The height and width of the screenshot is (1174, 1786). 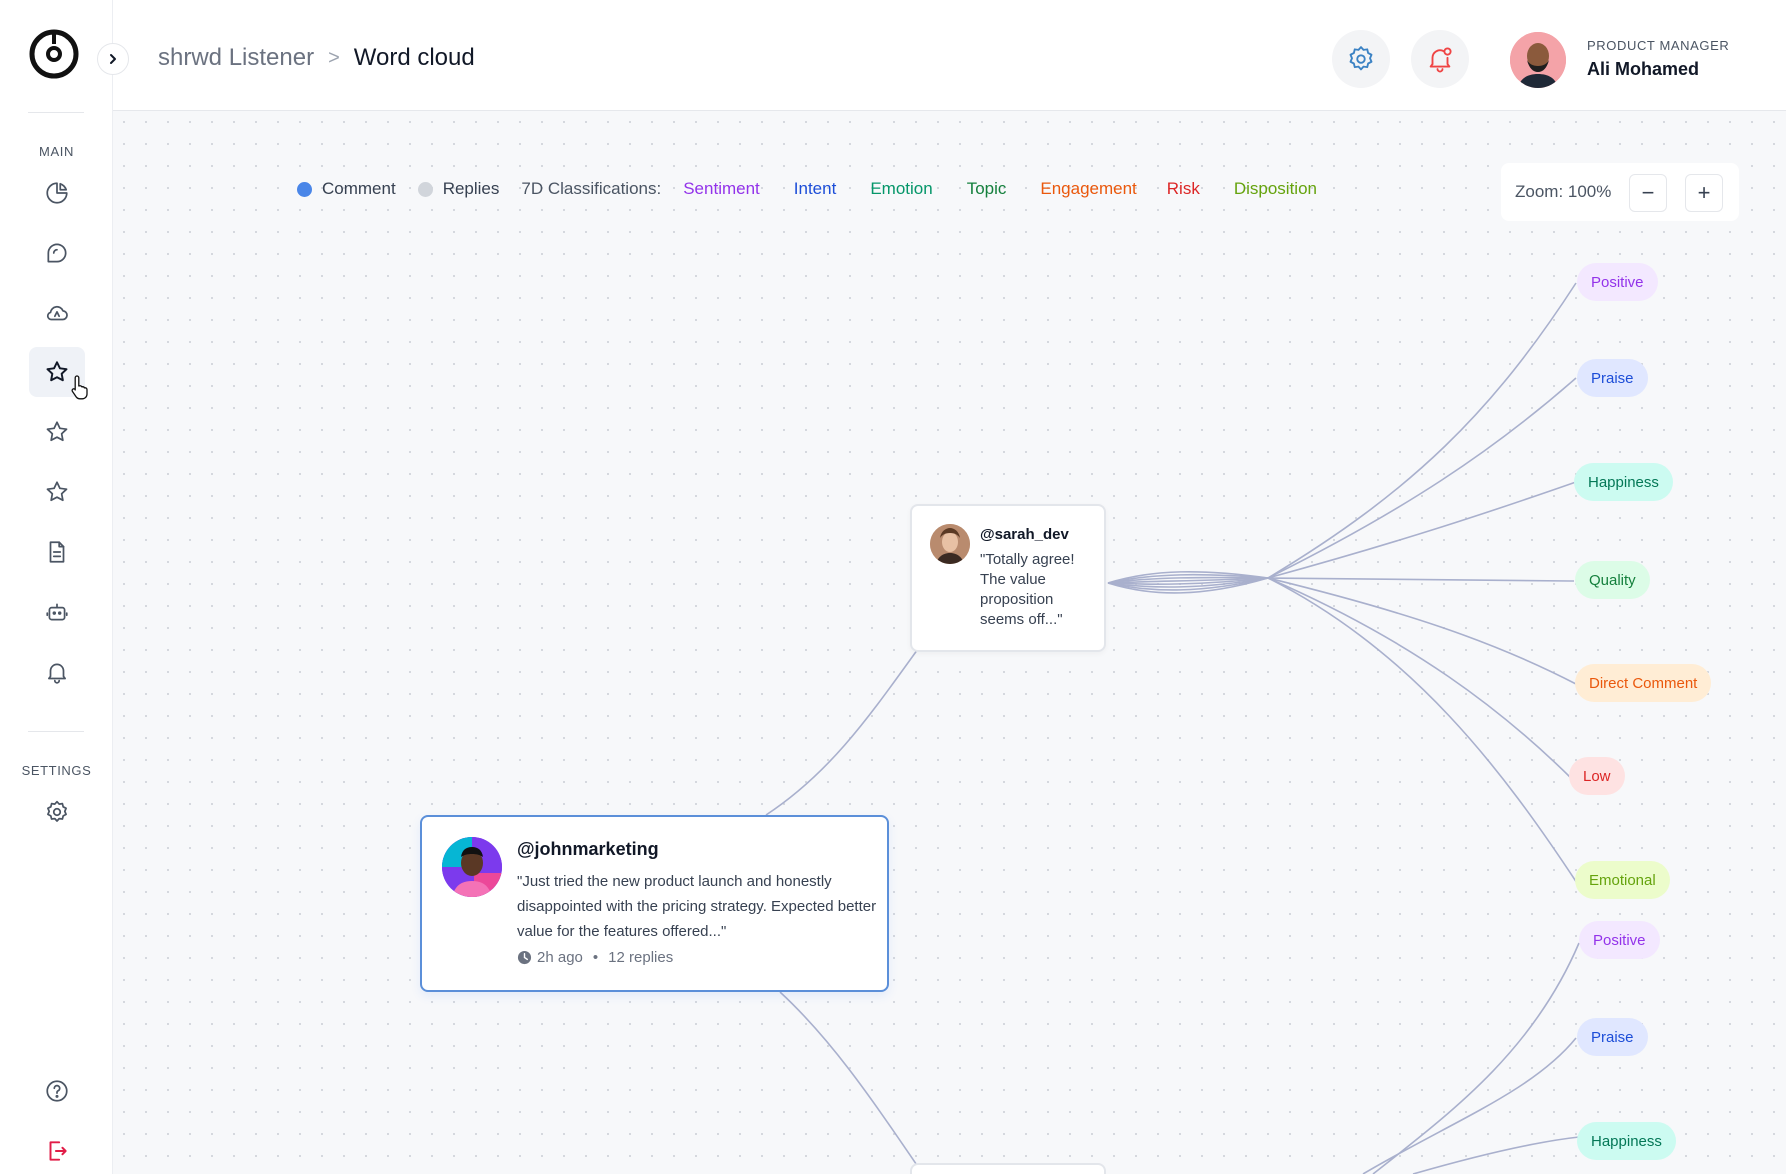 I want to click on cloud-icon, so click(x=57, y=313).